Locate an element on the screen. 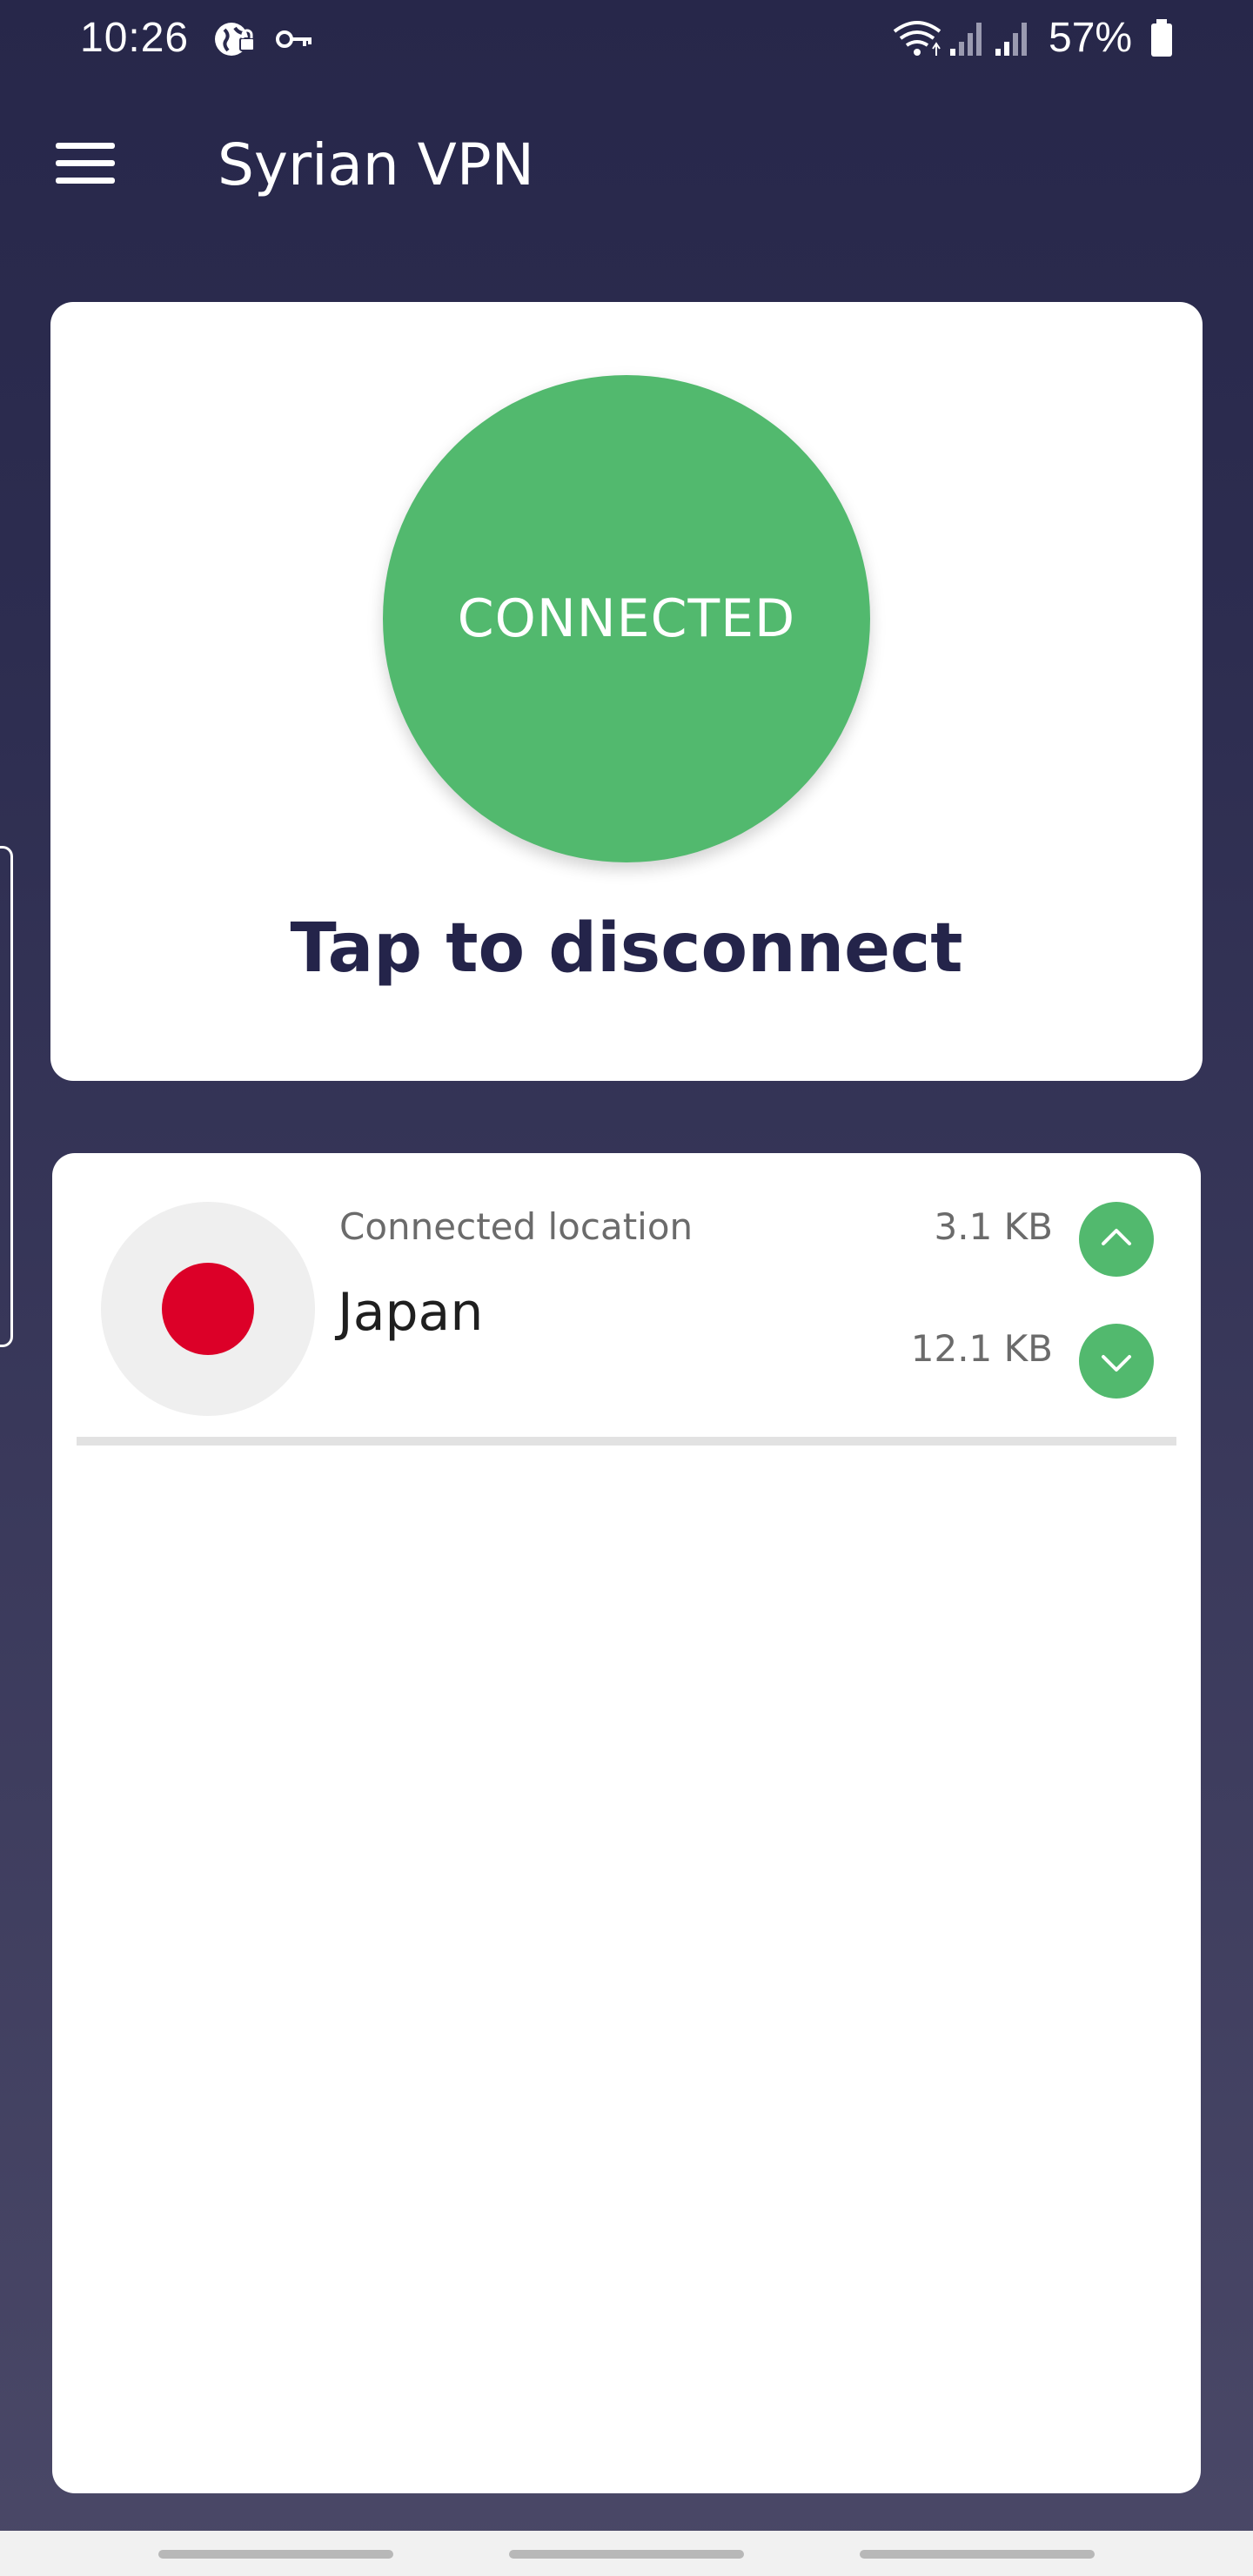 The height and width of the screenshot is (2576, 1253). connect-toggle-button: CONNECTED is located at coordinates (626, 618).